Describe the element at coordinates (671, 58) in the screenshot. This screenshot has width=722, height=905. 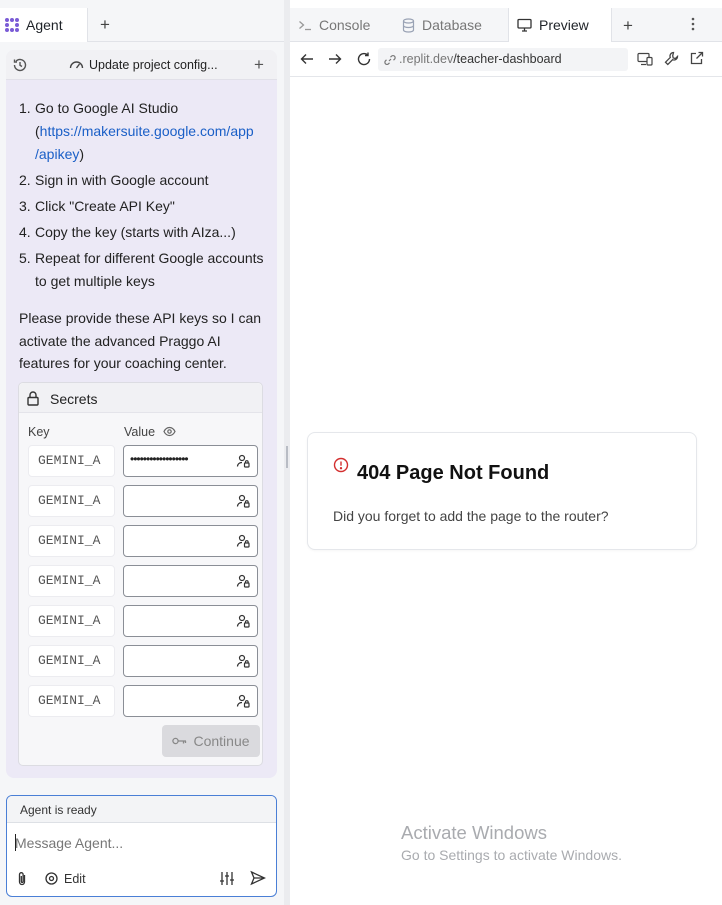
I see `wrench-icon` at that location.